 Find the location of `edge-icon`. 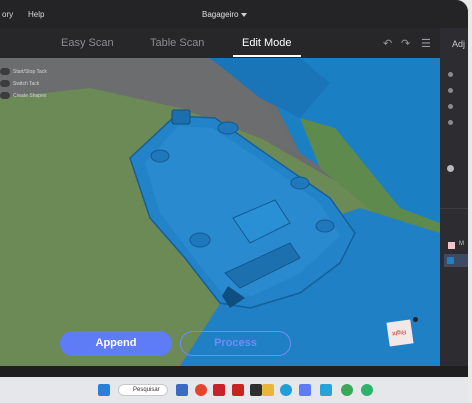

edge-icon is located at coordinates (286, 390).